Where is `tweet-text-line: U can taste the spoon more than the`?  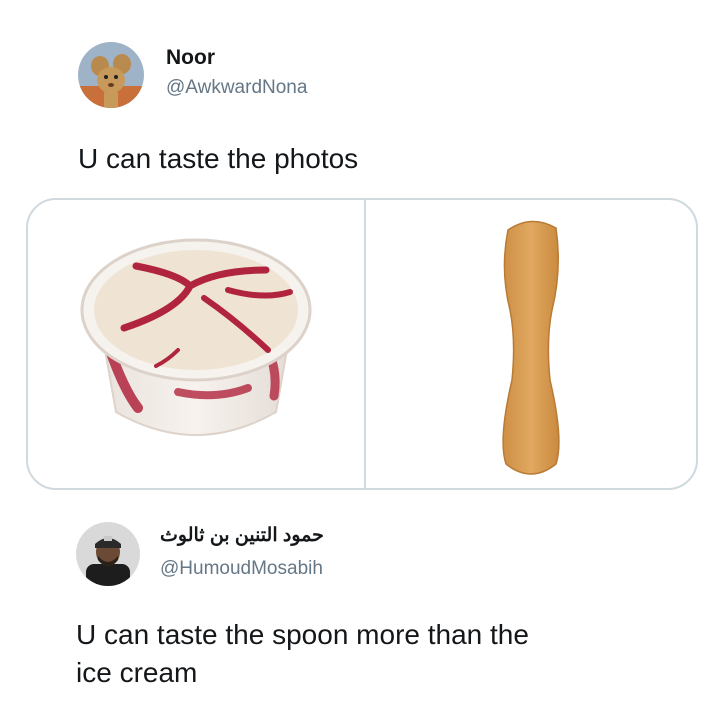
tweet-text-line: U can taste the spoon more than the is located at coordinates (302, 634).